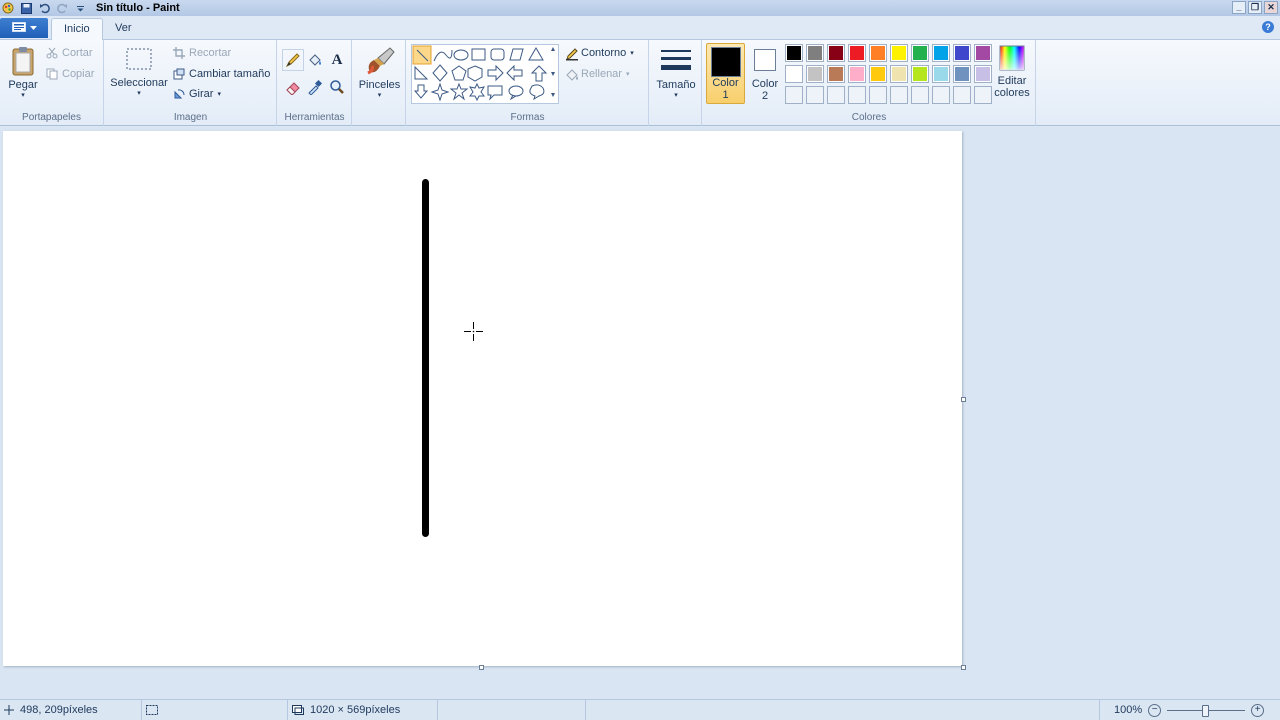  I want to click on pencil-tool, so click(293, 60).